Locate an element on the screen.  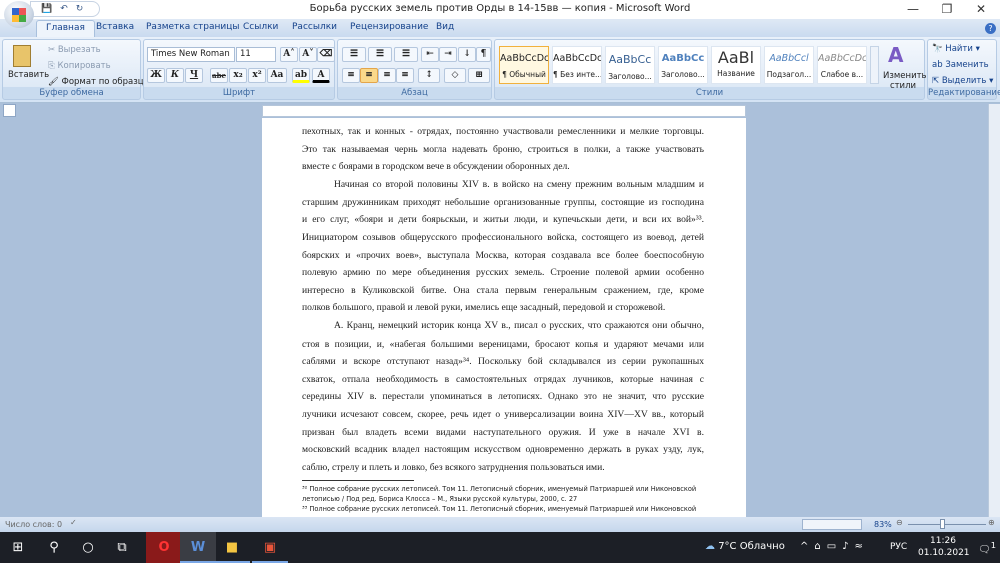
zoom-slider is located at coordinates (947, 524).